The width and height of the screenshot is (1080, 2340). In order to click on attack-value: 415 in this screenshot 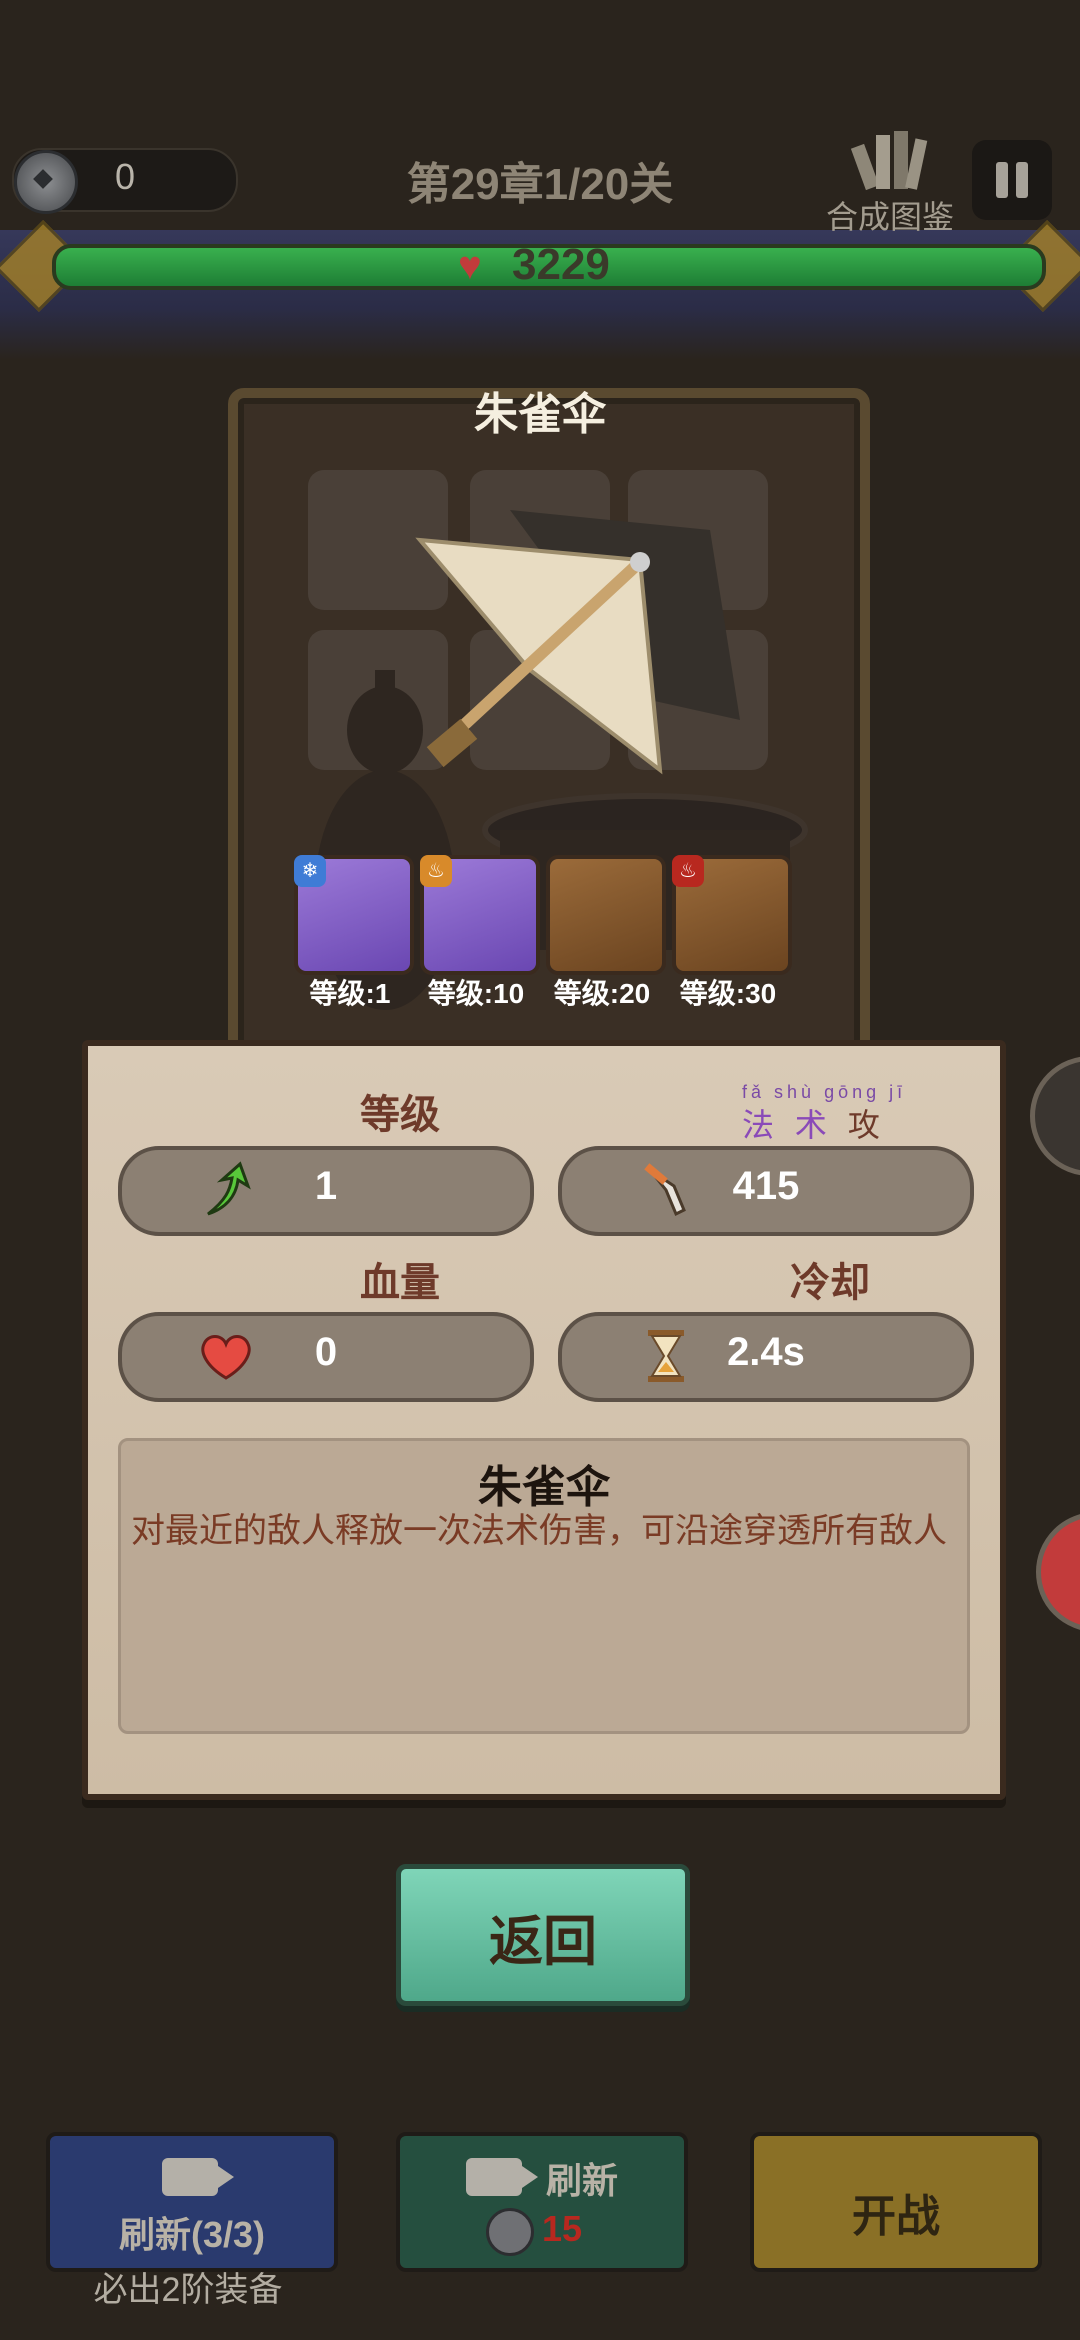, I will do `click(766, 1186)`.